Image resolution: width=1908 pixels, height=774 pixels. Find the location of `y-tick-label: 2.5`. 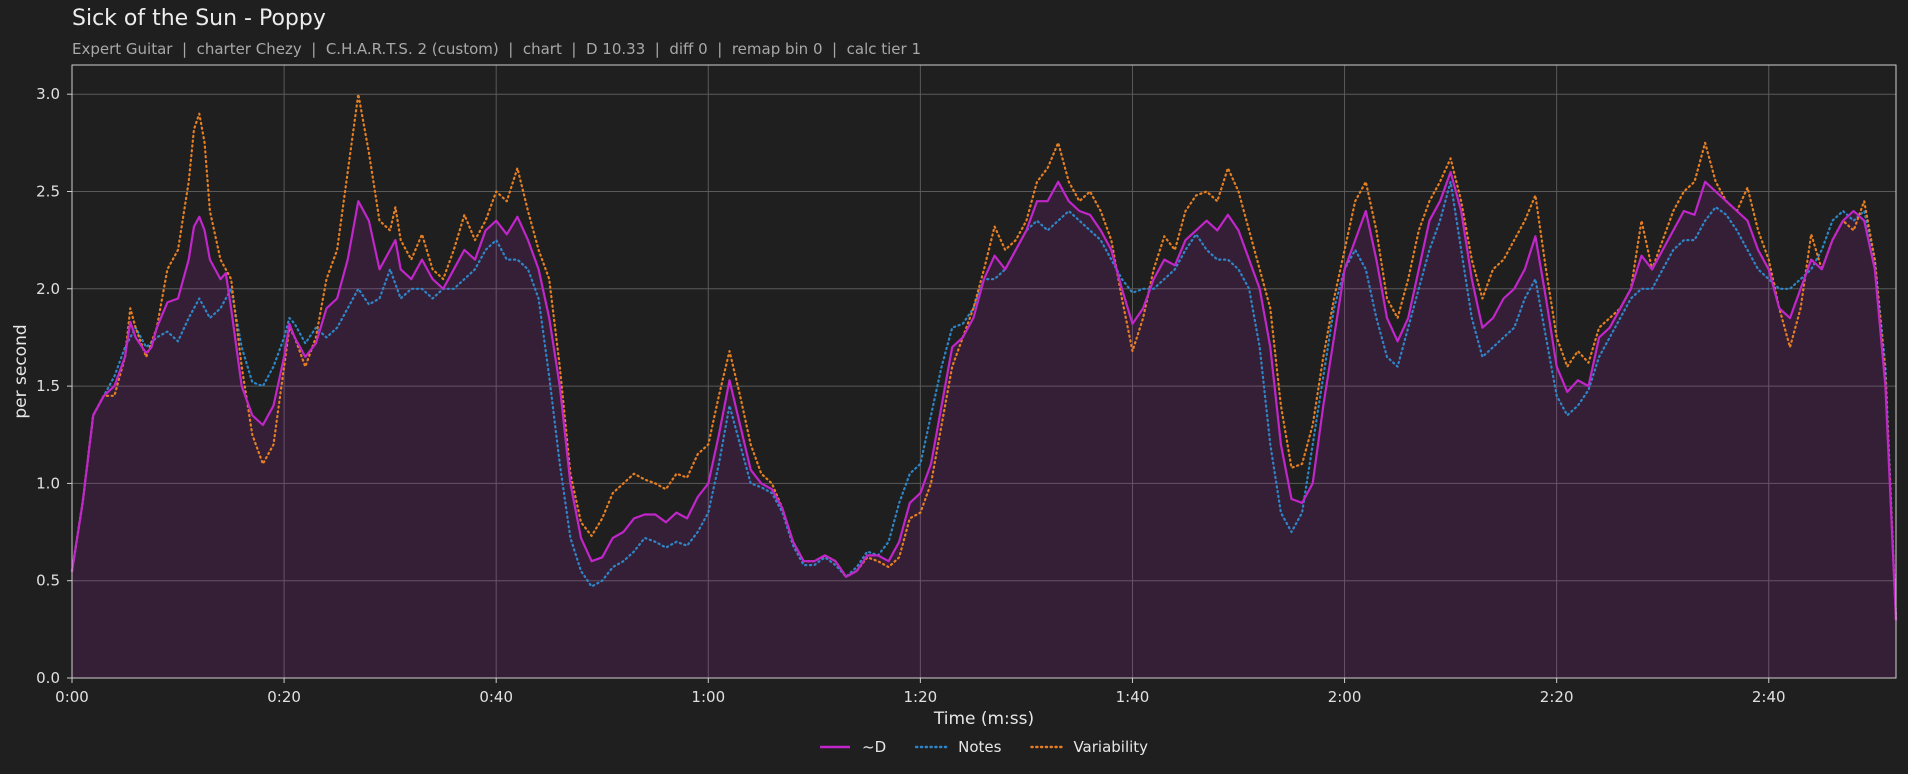

y-tick-label: 2.5 is located at coordinates (48, 191).